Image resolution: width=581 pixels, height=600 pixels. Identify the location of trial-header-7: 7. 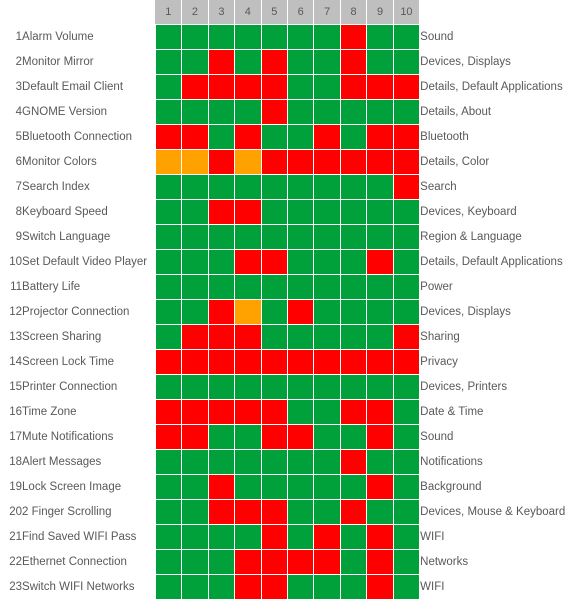
(327, 12).